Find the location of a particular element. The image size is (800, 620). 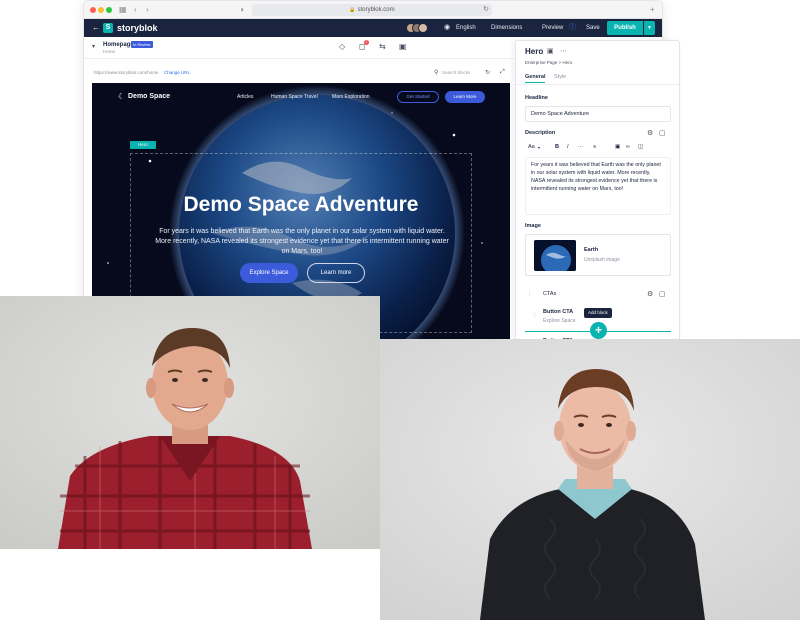

address-bar: 🔒 storyblok.com ↻ is located at coordinates (372, 10).